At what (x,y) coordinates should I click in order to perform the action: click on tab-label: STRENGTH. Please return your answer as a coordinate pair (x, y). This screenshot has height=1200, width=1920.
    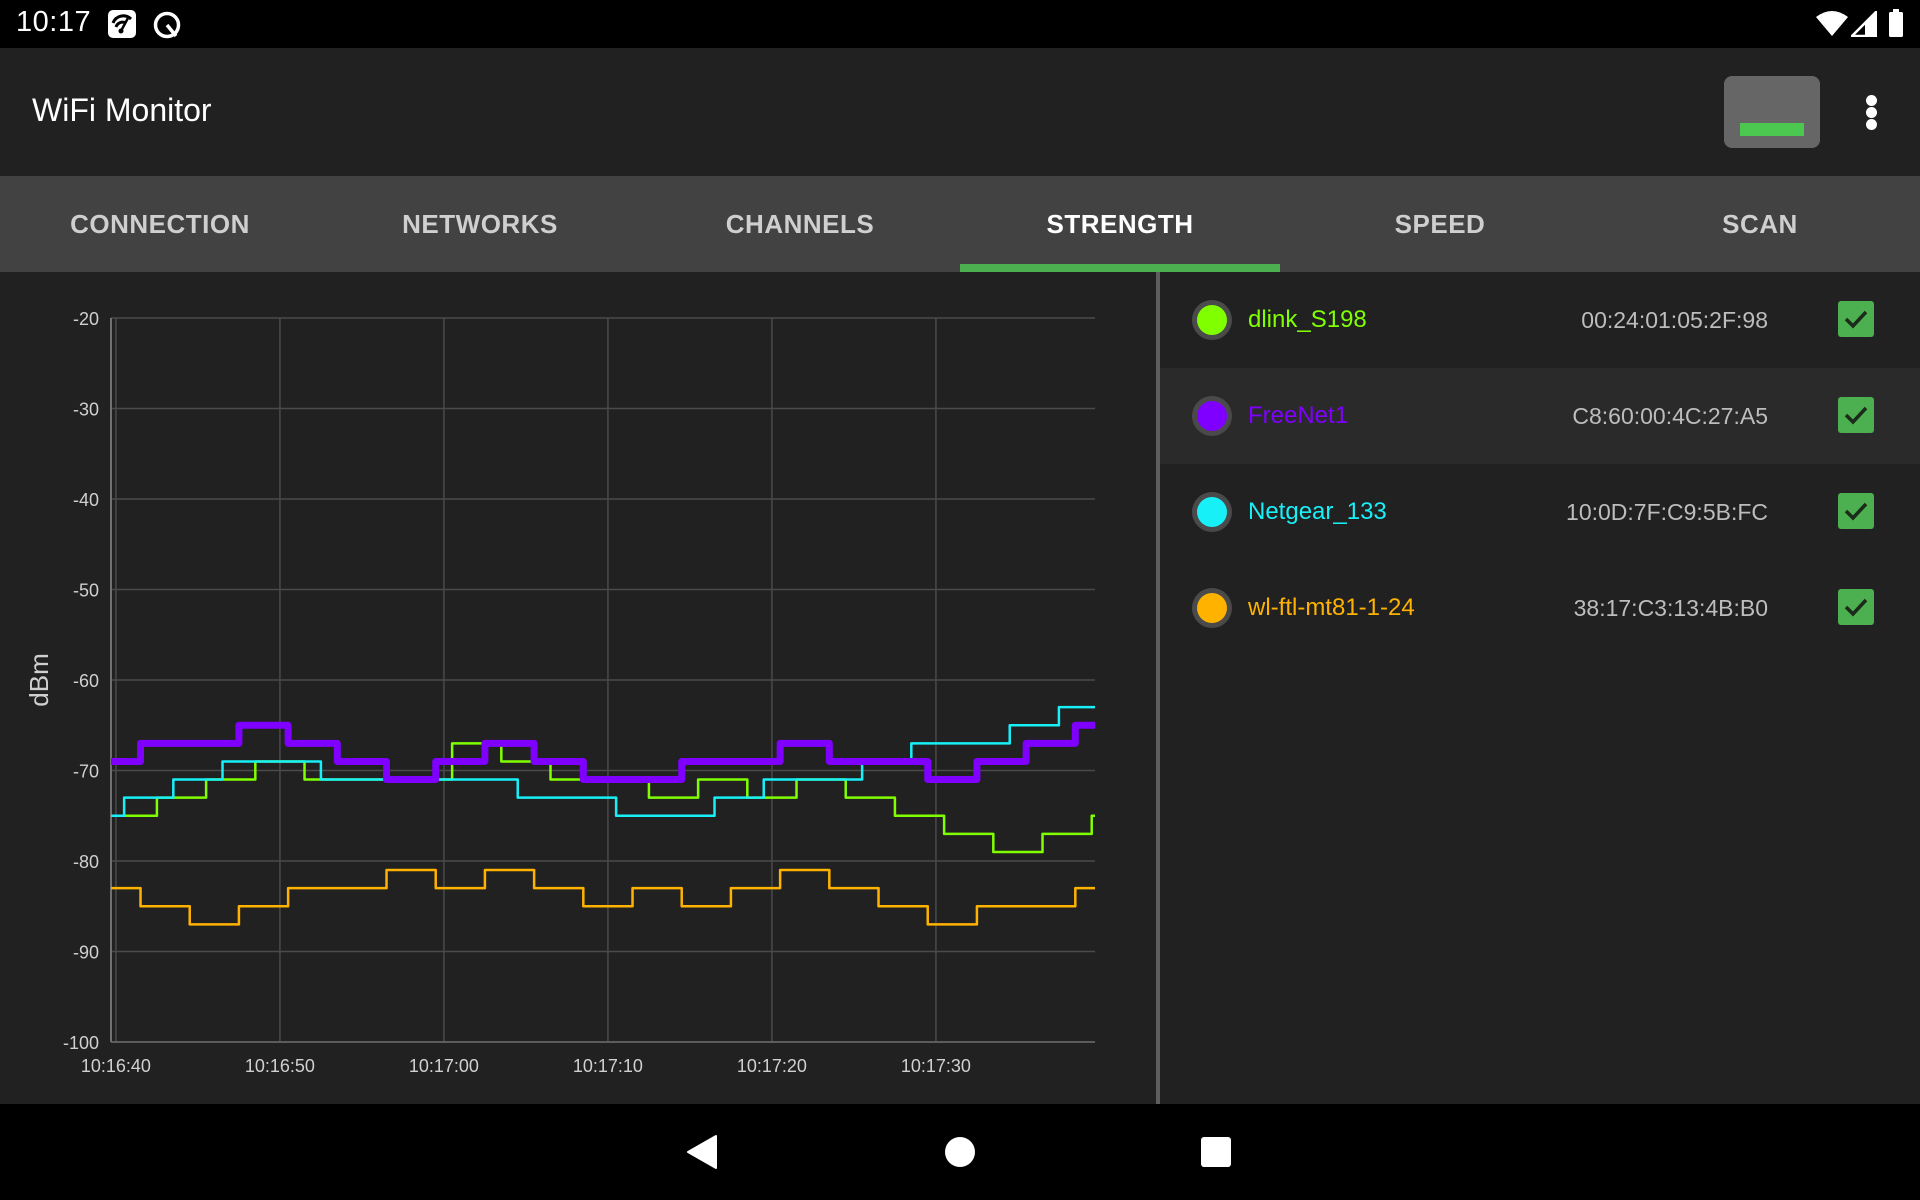
    Looking at the image, I should click on (1120, 224).